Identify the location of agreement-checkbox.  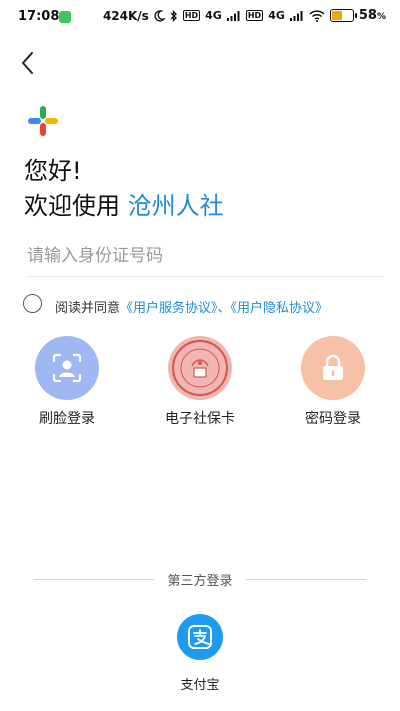
(32, 303).